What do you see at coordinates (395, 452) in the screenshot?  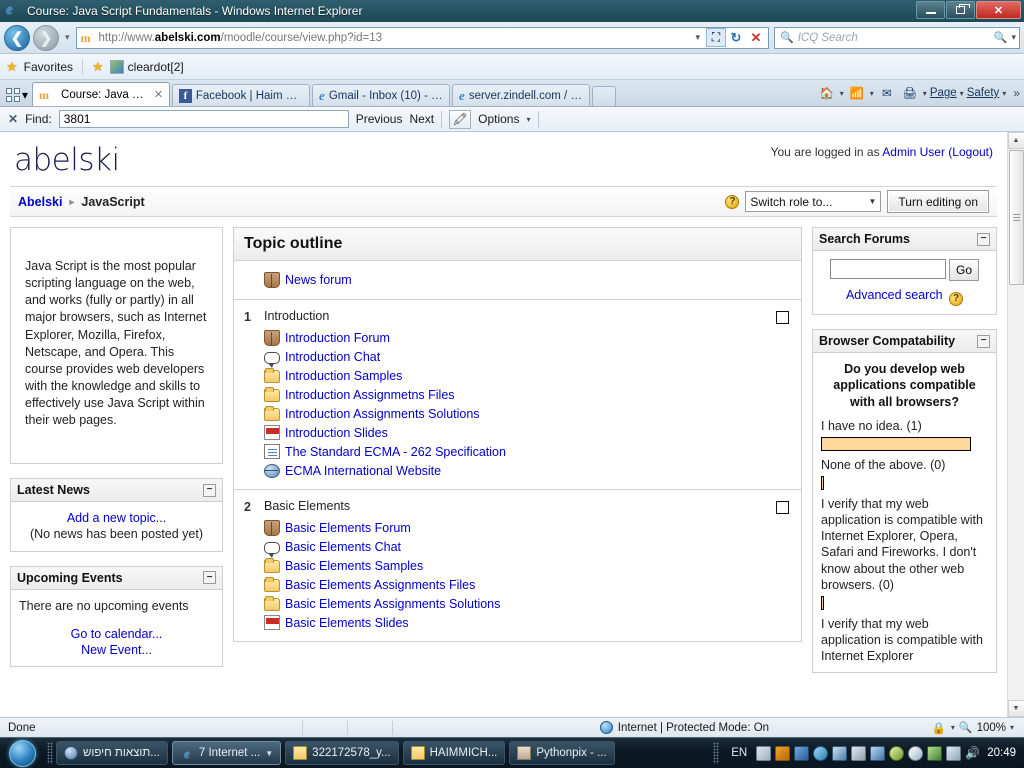 I see `resource-link: The Standard ECMA - 262 Specification` at bounding box center [395, 452].